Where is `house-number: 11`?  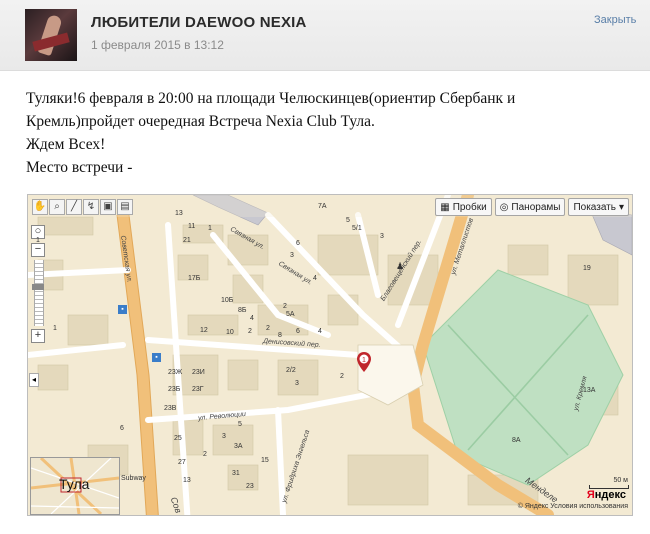
house-number: 11 is located at coordinates (192, 226).